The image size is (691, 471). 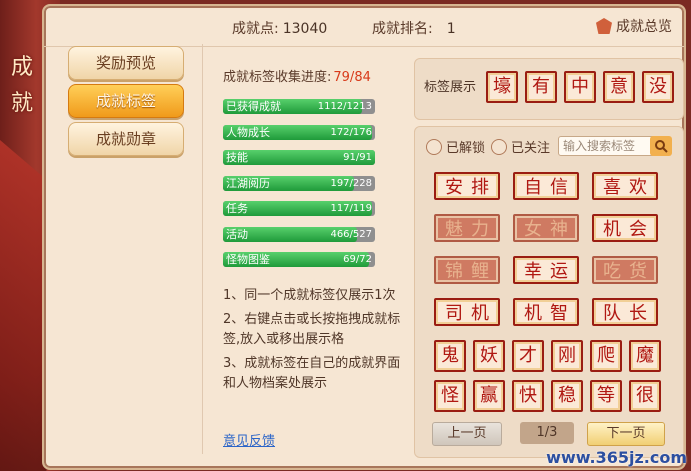 I want to click on overview-button: 成就总览, so click(x=634, y=26).